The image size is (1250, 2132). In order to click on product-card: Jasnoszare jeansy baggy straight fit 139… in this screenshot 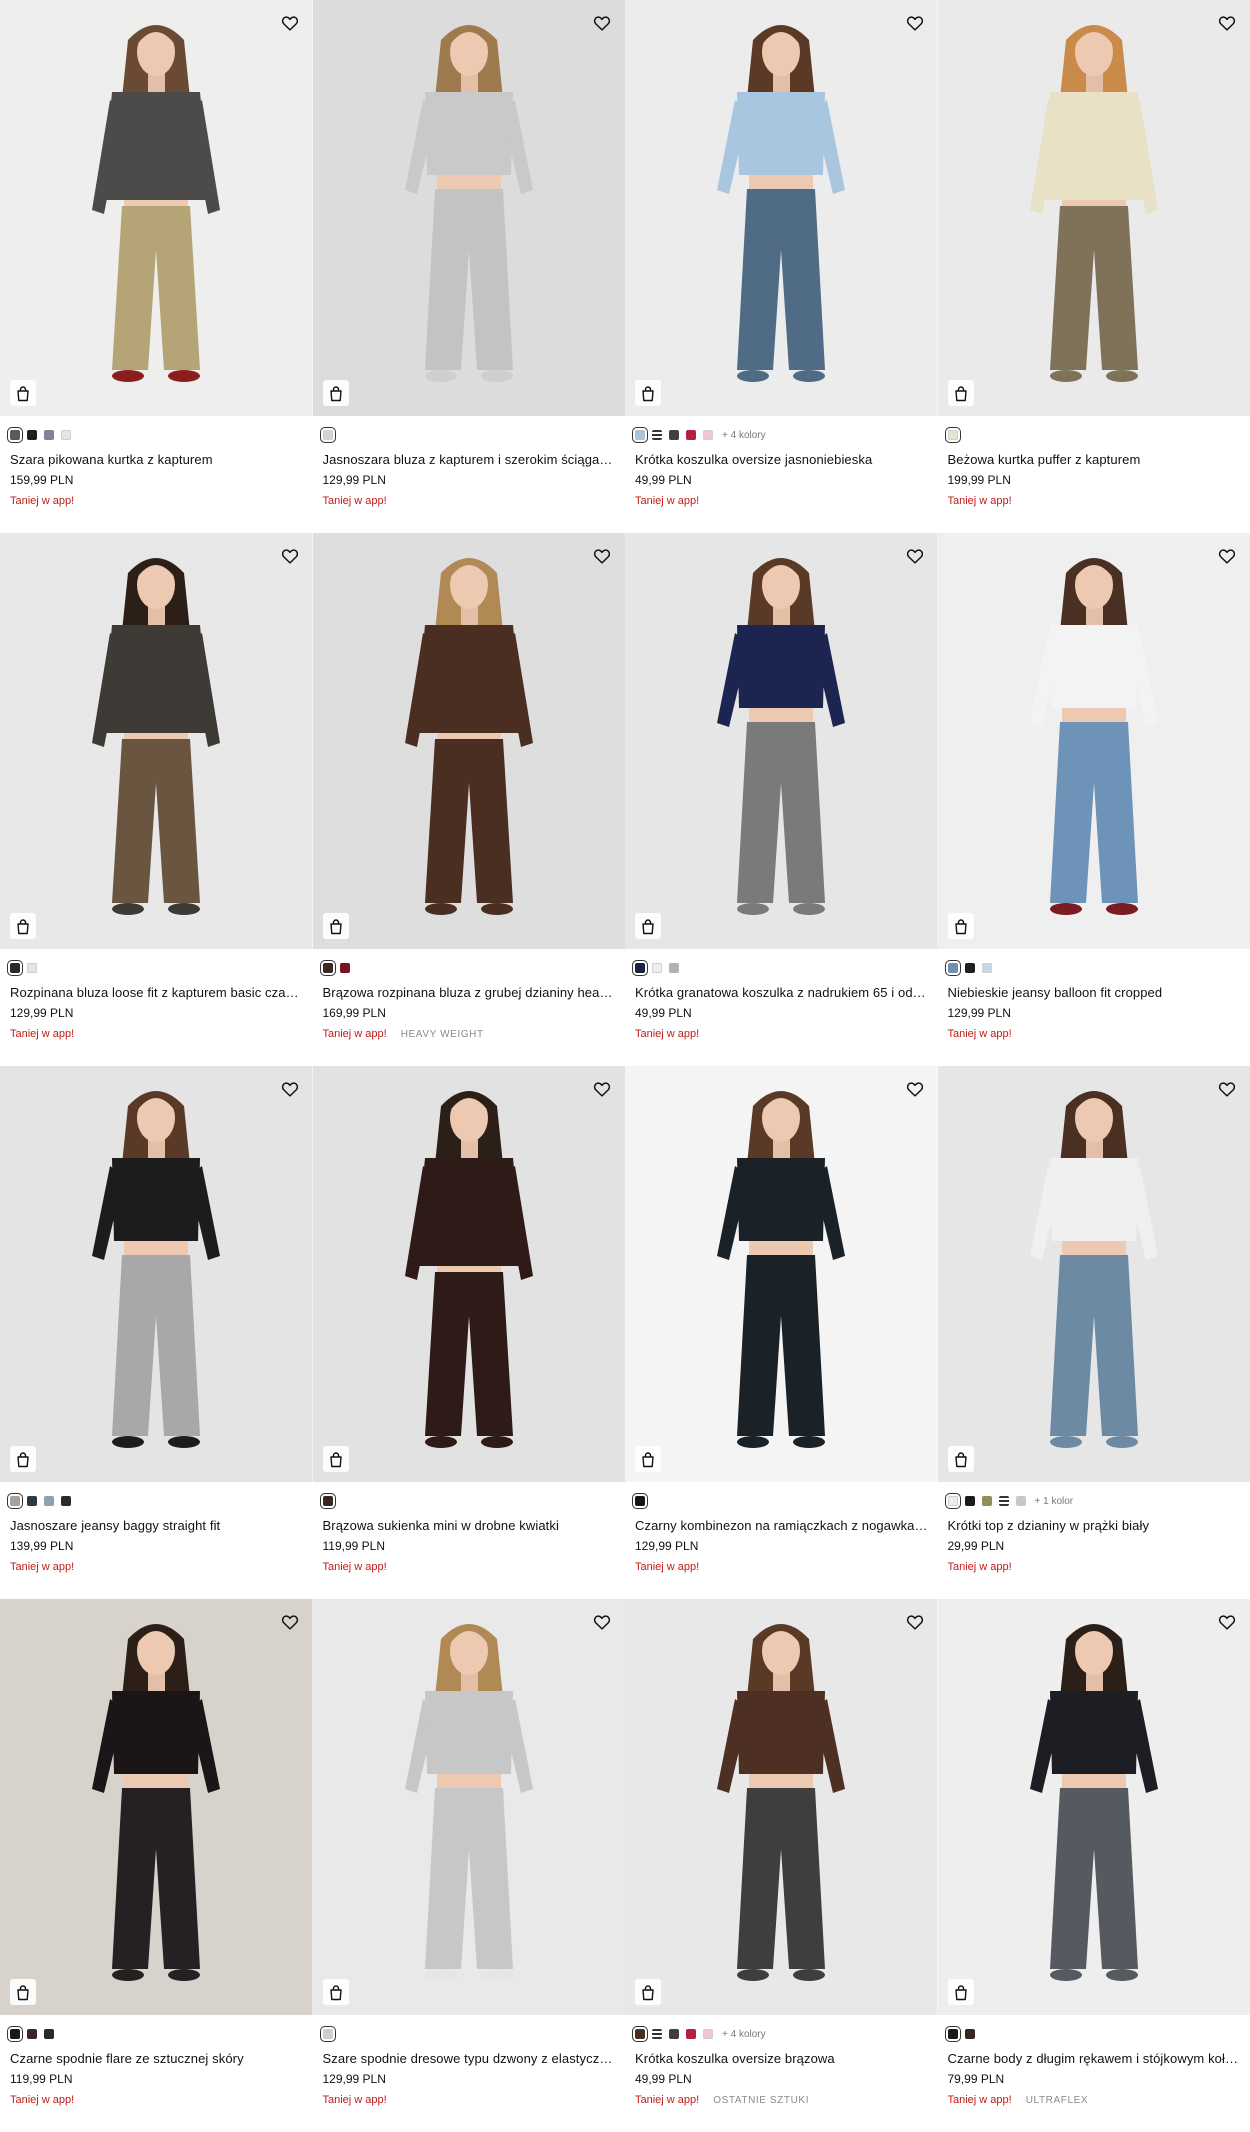, I will do `click(156, 1332)`.